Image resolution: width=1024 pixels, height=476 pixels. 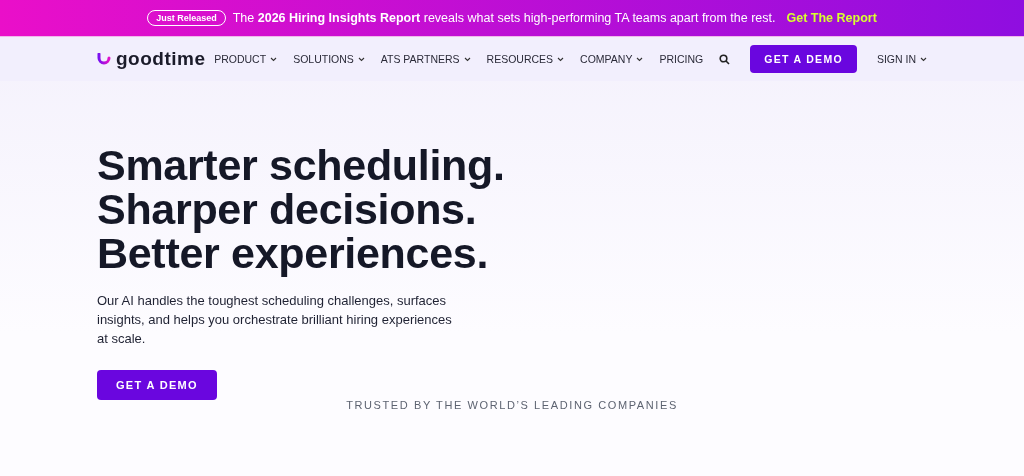 I want to click on logo-icon, so click(x=104, y=59).